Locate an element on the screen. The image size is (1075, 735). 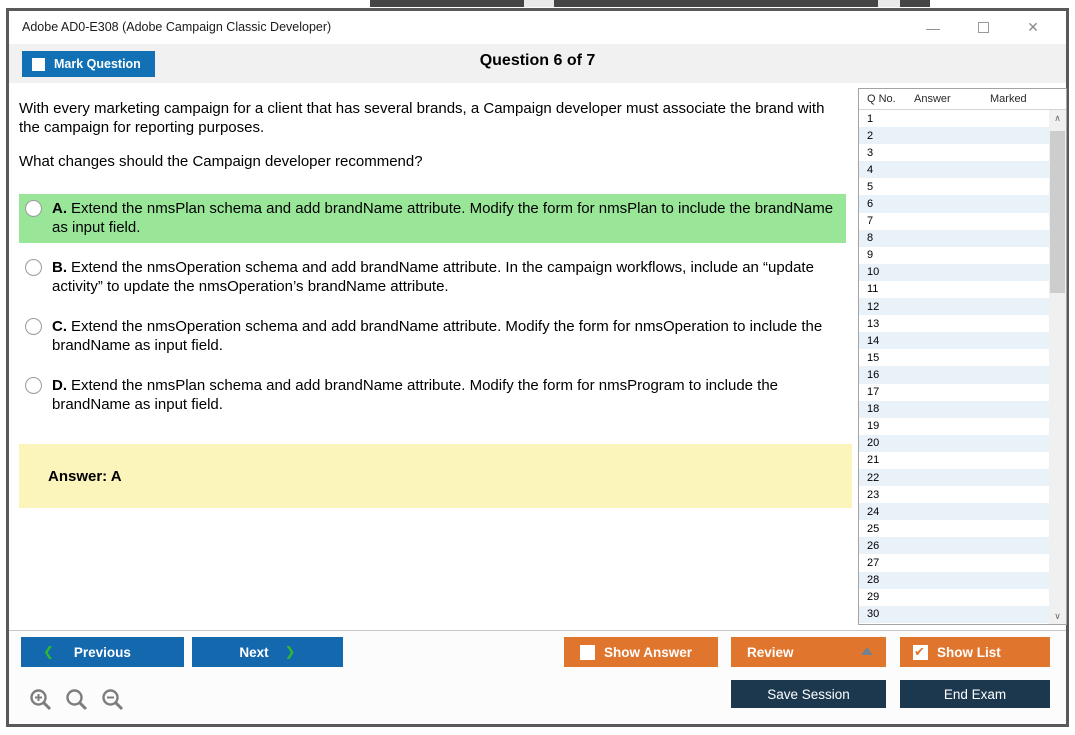
show-list-button: Show List is located at coordinates (975, 652).